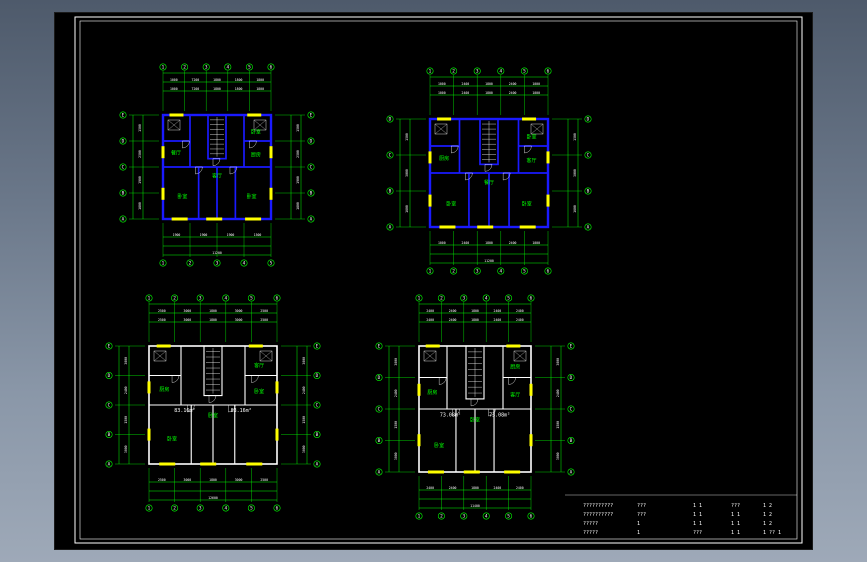 This screenshot has width=867, height=562. I want to click on title-block-cell: ?????, so click(590, 524).